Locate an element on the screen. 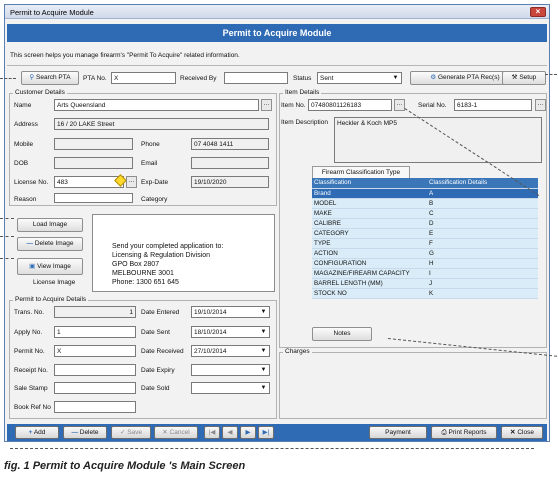  previous-icon: ◀ is located at coordinates (230, 432).